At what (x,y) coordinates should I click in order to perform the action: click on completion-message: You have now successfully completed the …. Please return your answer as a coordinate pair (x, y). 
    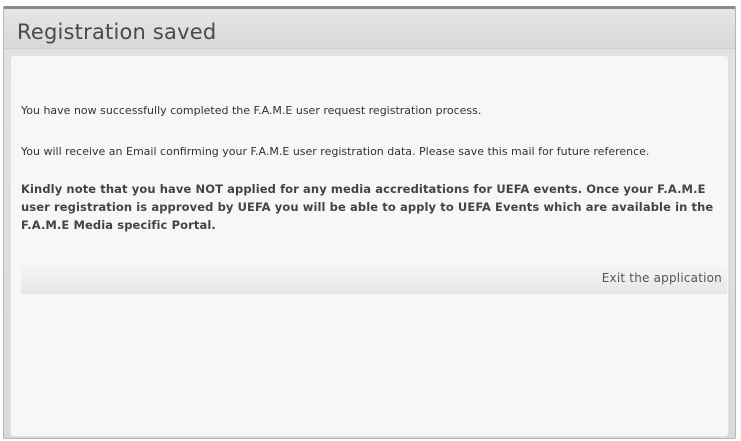
    Looking at the image, I should click on (251, 110).